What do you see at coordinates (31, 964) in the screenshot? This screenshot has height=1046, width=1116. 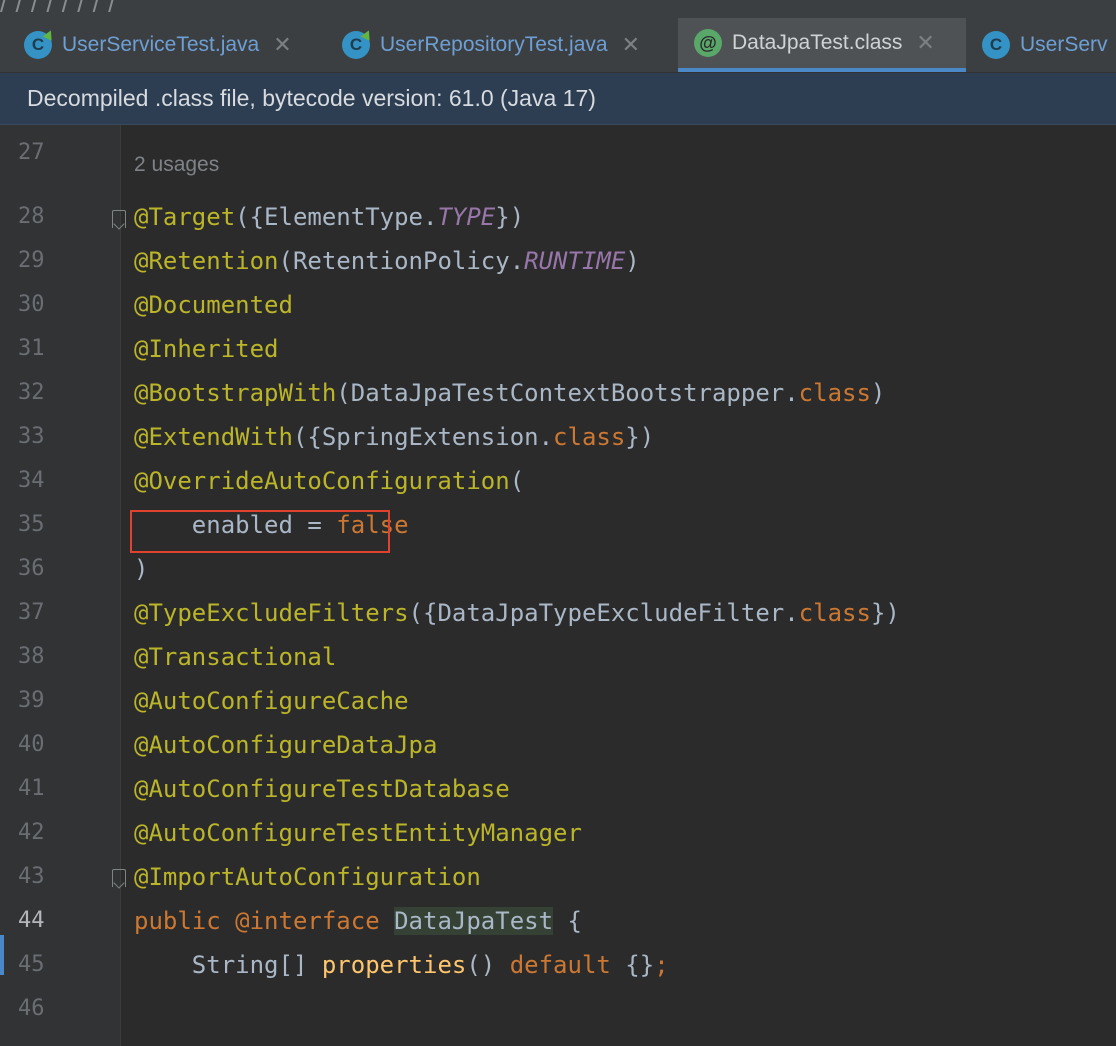 I see `line-number: 45` at bounding box center [31, 964].